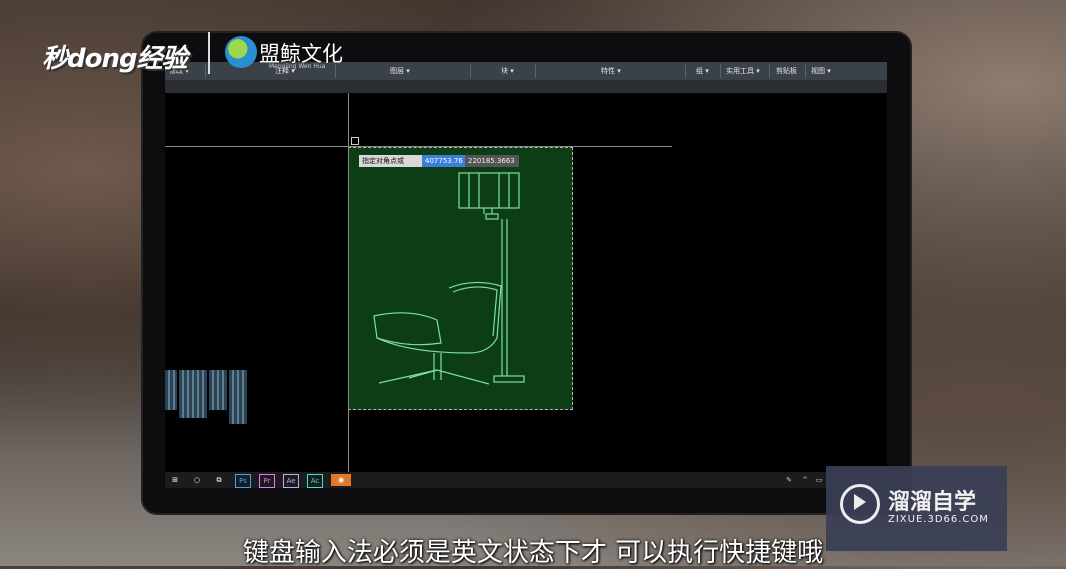  What do you see at coordinates (197, 480) in the screenshot?
I see `search-icon: ○` at bounding box center [197, 480].